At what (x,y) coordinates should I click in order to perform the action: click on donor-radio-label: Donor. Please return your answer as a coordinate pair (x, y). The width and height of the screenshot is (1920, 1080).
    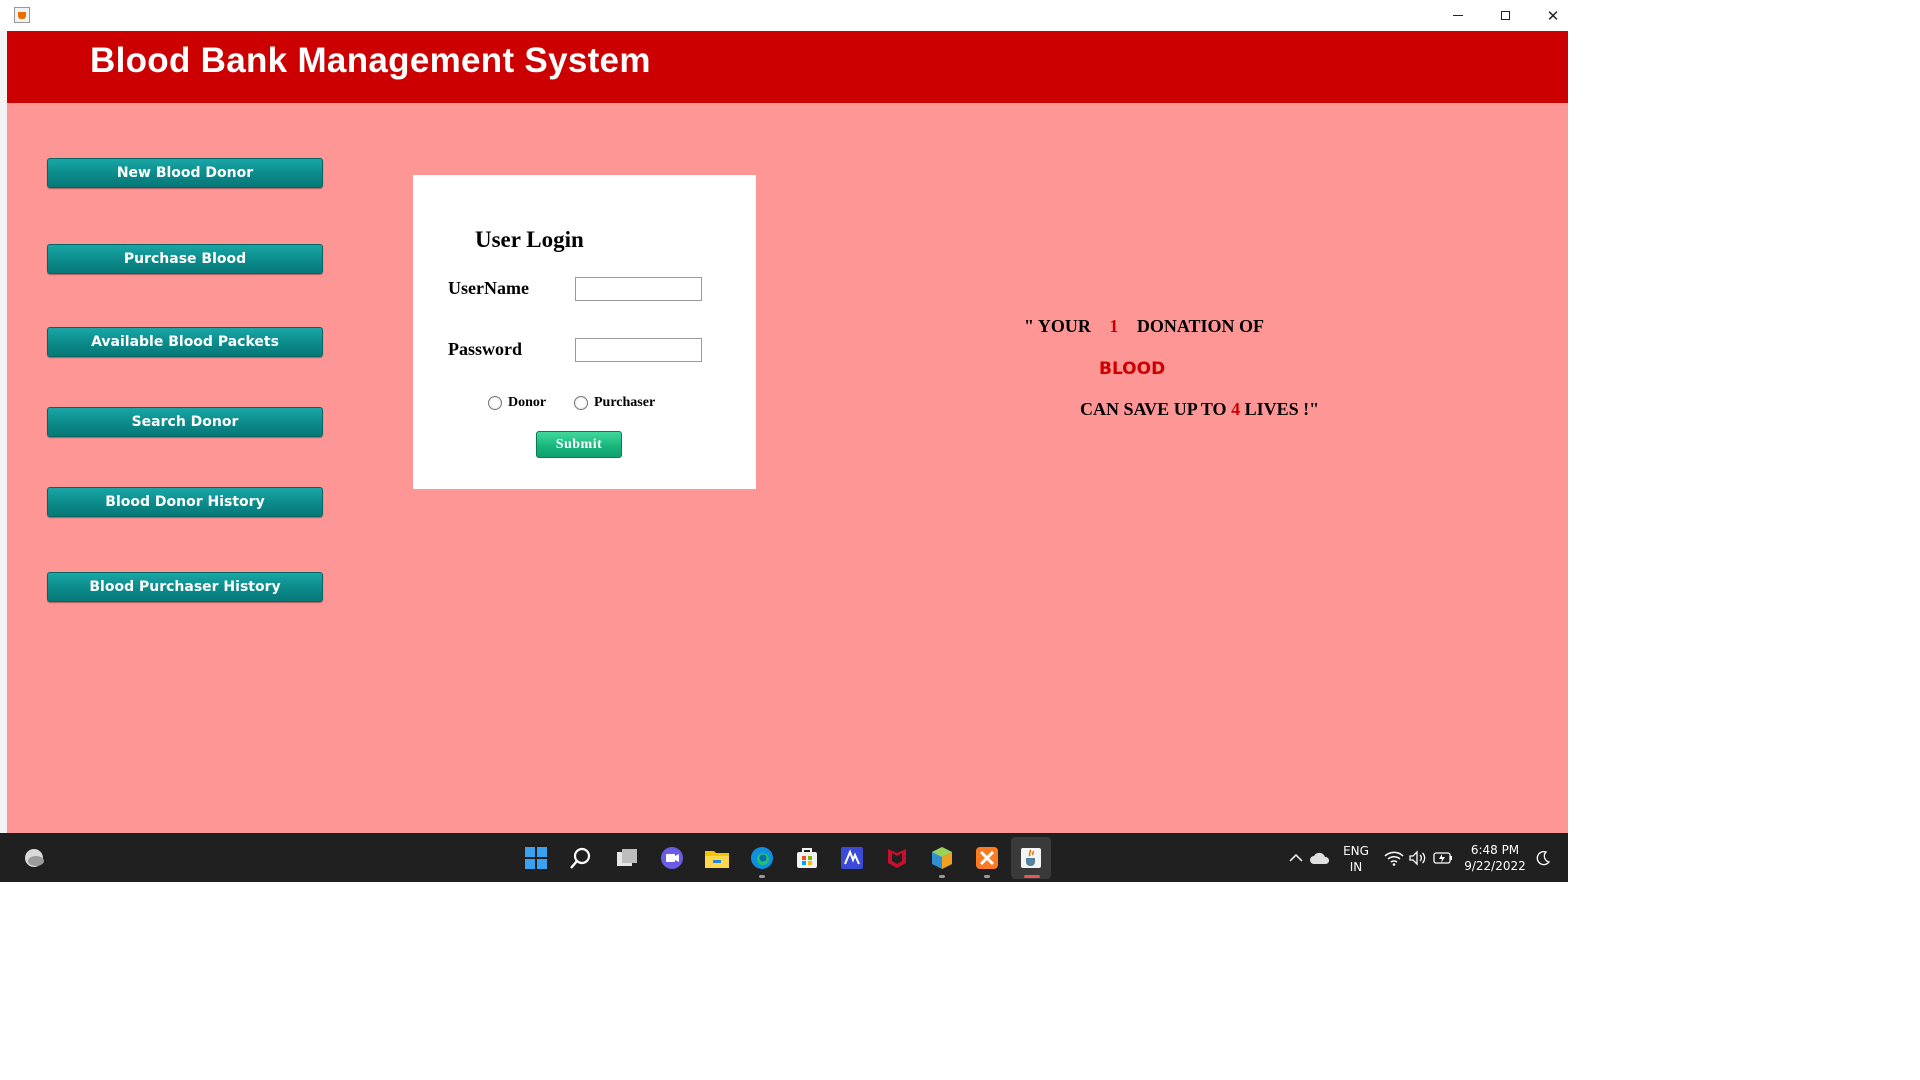
    Looking at the image, I should click on (527, 402).